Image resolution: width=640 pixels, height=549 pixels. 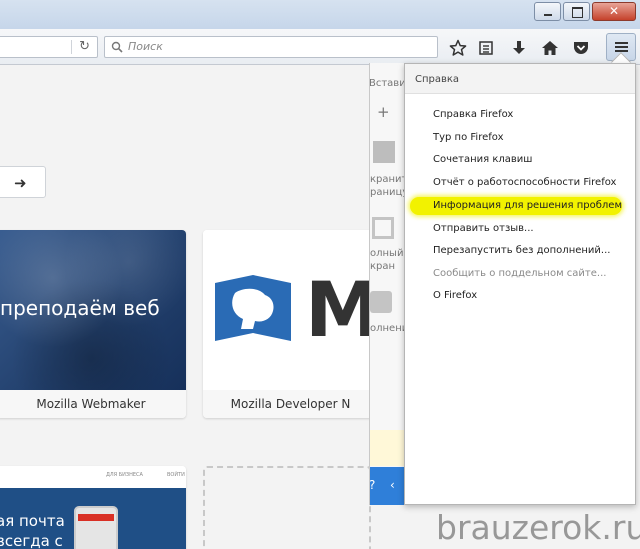 What do you see at coordinates (547, 11) in the screenshot?
I see `minimize-button` at bounding box center [547, 11].